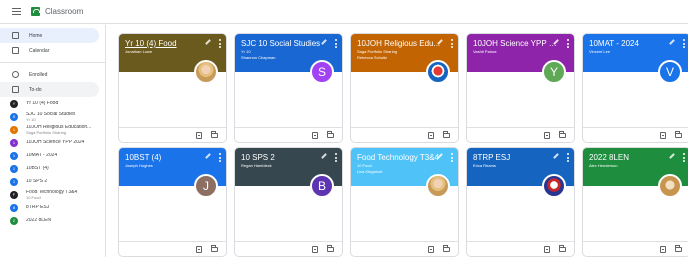  I want to click on card-title: Food Technology T3&4, so click(400, 157).